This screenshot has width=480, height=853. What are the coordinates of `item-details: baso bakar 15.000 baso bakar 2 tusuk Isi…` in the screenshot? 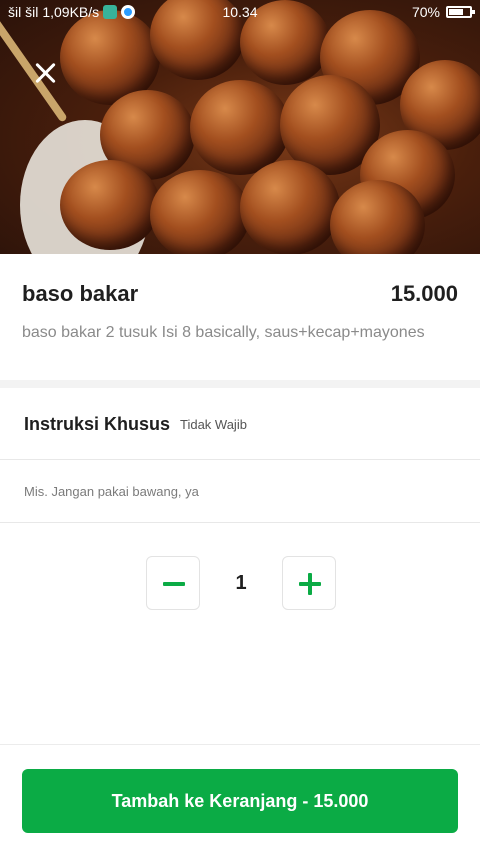 It's located at (240, 317).